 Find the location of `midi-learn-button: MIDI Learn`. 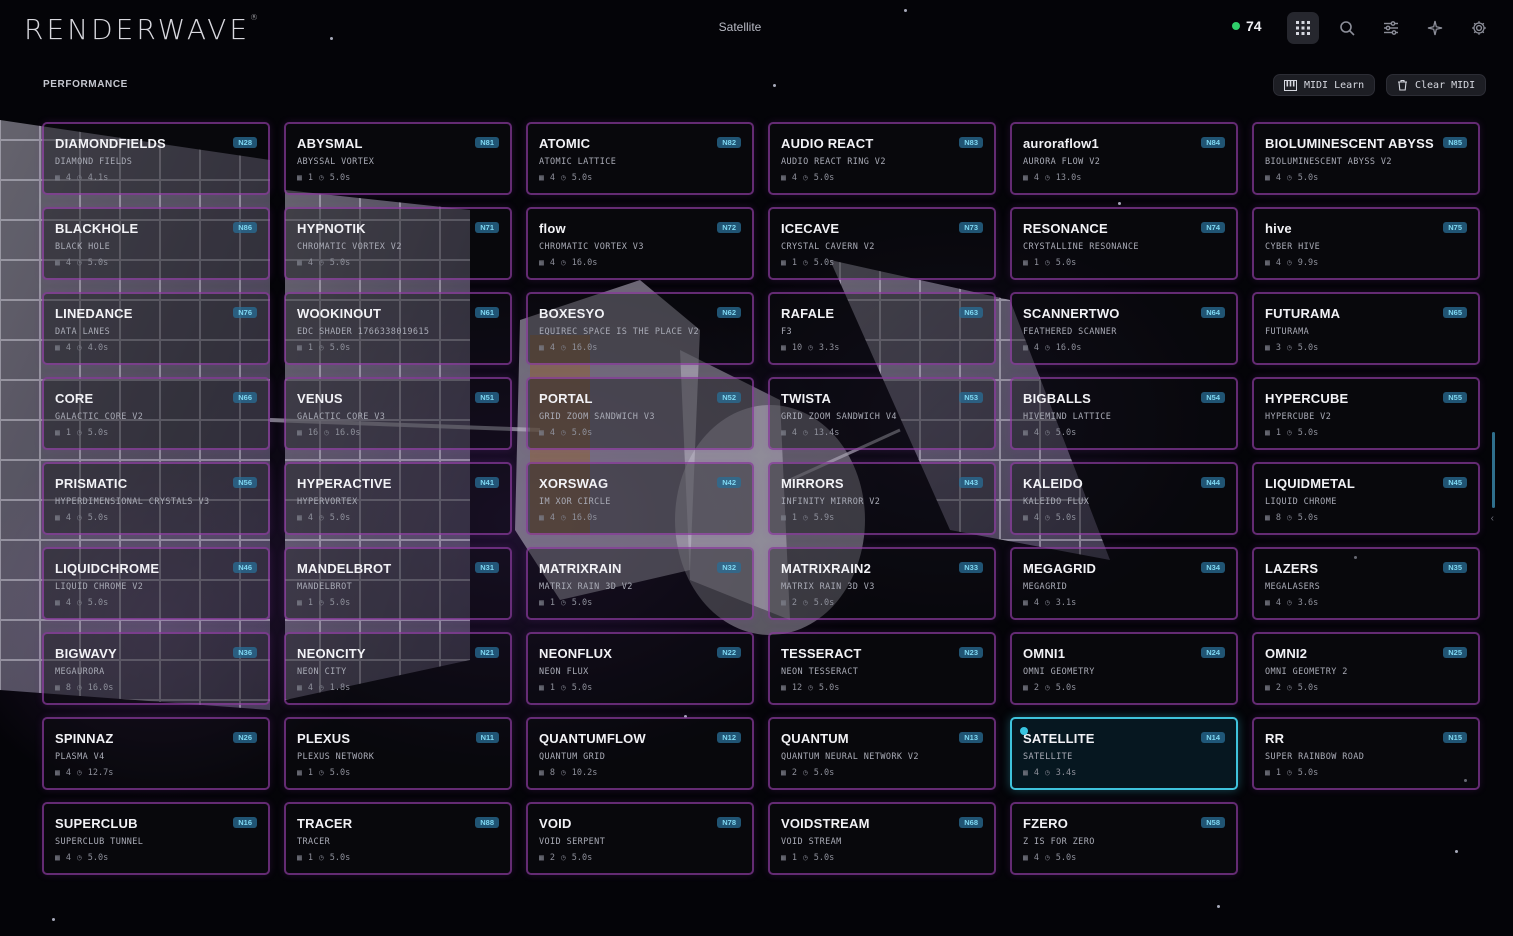

midi-learn-button: MIDI Learn is located at coordinates (1324, 85).